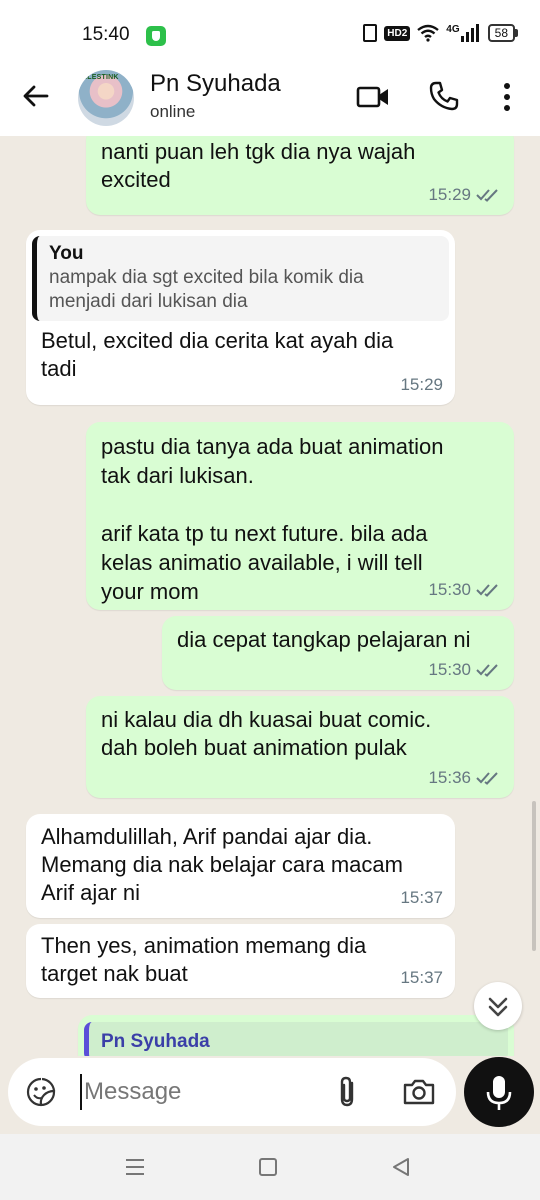 This screenshot has width=540, height=1200. I want to click on quoted-message: Pn Syuhada, so click(296, 1039).